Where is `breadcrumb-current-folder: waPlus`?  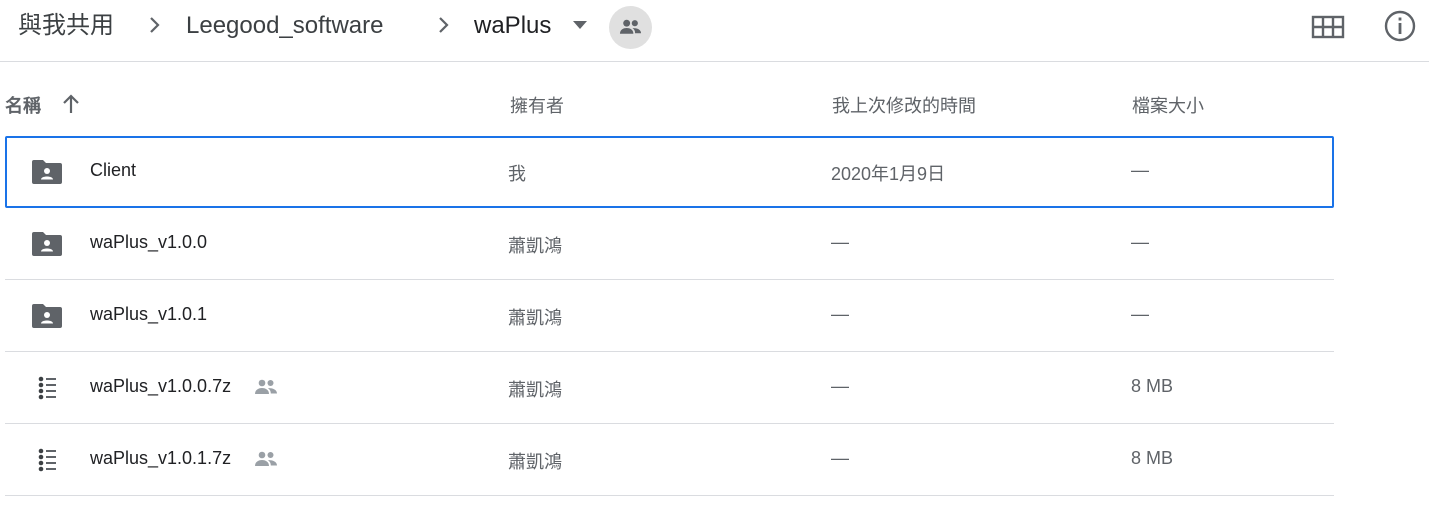 breadcrumb-current-folder: waPlus is located at coordinates (512, 26).